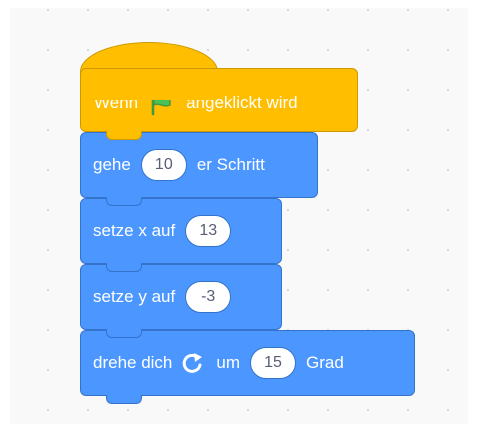  Describe the element at coordinates (124, 333) in the screenshot. I see `set-y-bottom-notch` at that location.